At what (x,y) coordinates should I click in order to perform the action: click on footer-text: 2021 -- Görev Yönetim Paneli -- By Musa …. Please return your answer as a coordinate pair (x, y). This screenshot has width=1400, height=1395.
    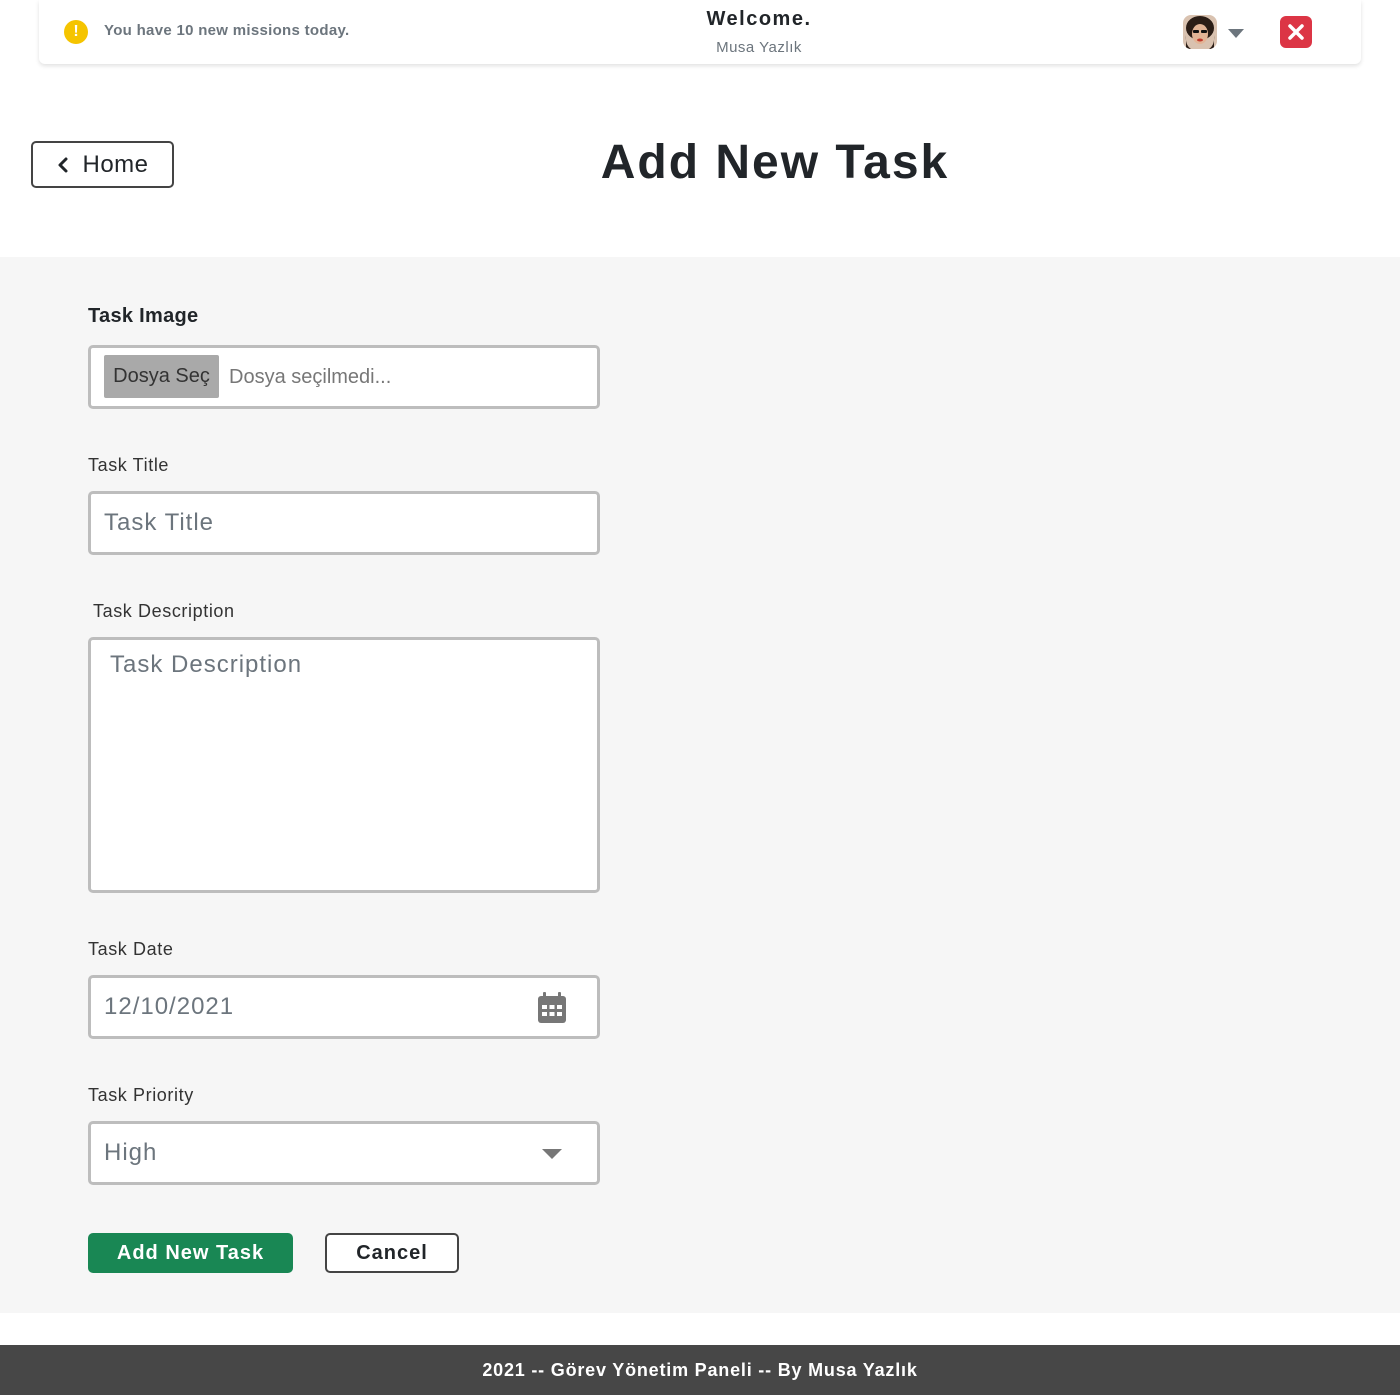
    Looking at the image, I should click on (700, 1369).